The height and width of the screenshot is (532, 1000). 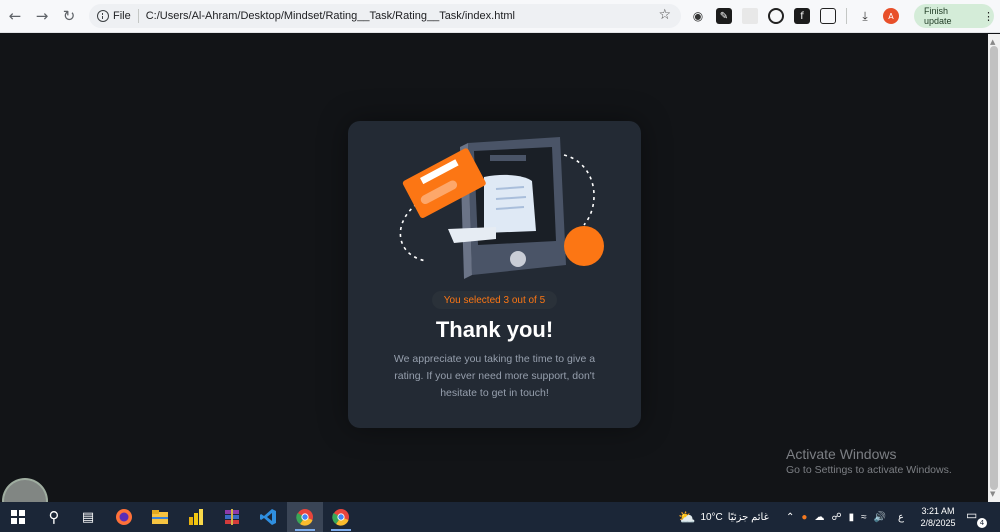 I want to click on extensions-area: ◉ ✎ f ⤓ A, so click(x=794, y=16).